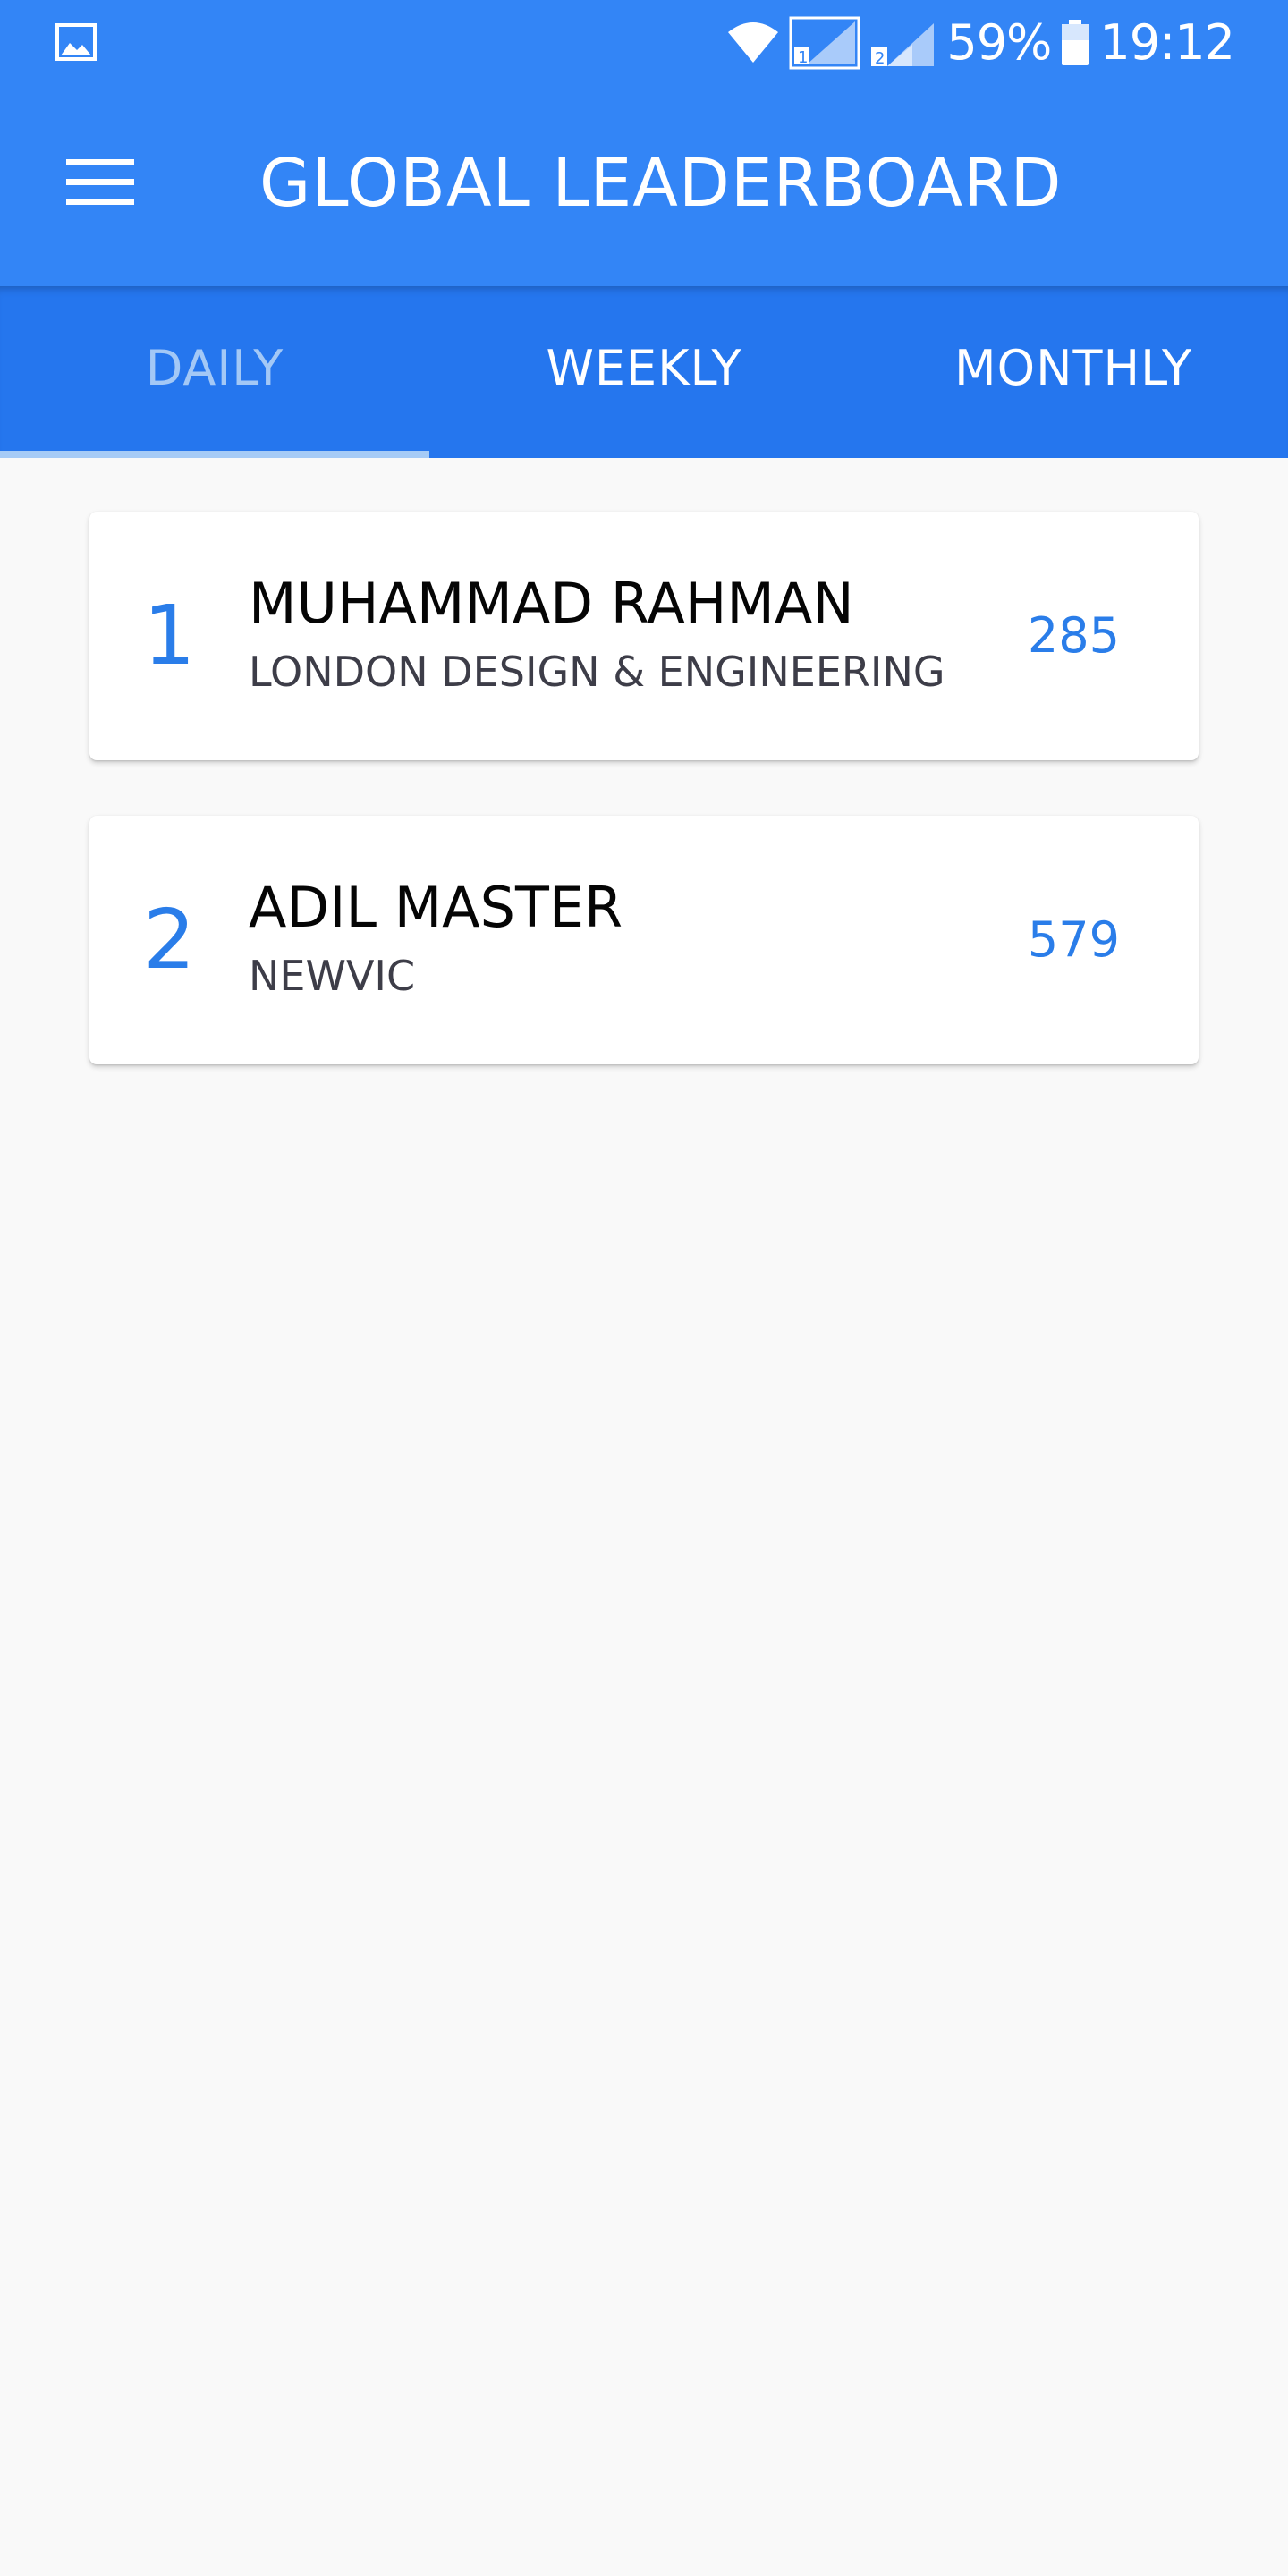  I want to click on player-name: ADIL MASTER, so click(436, 907).